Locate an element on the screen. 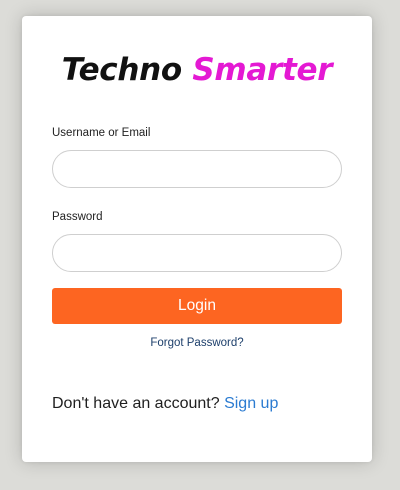 The width and height of the screenshot is (400, 490). signup-row: Don't have an account? Sign up is located at coordinates (165, 404).